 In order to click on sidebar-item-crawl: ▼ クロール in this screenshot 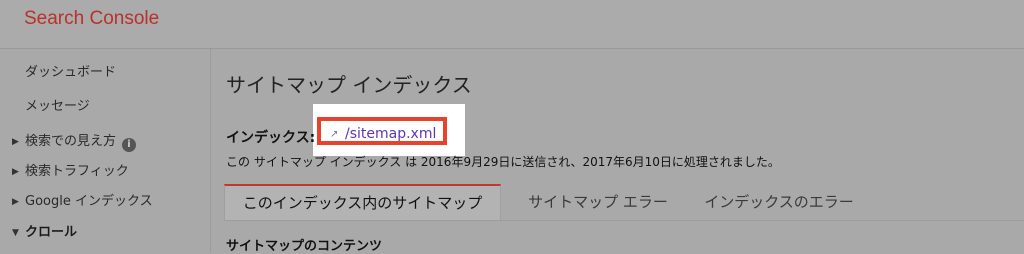, I will do `click(105, 233)`.